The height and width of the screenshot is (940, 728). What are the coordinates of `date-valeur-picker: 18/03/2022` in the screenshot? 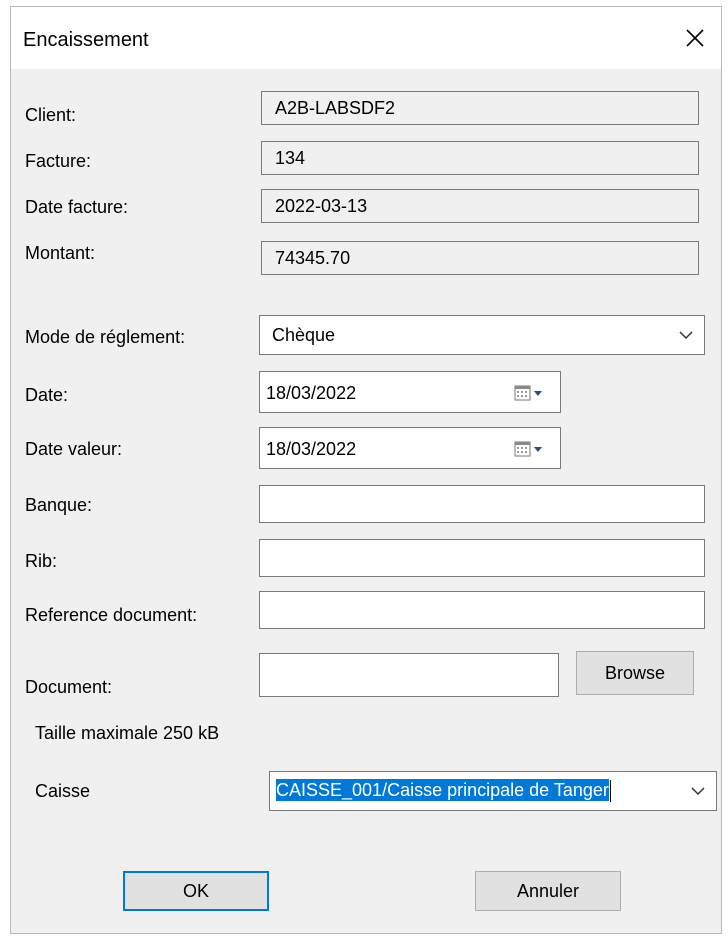 It's located at (410, 448).